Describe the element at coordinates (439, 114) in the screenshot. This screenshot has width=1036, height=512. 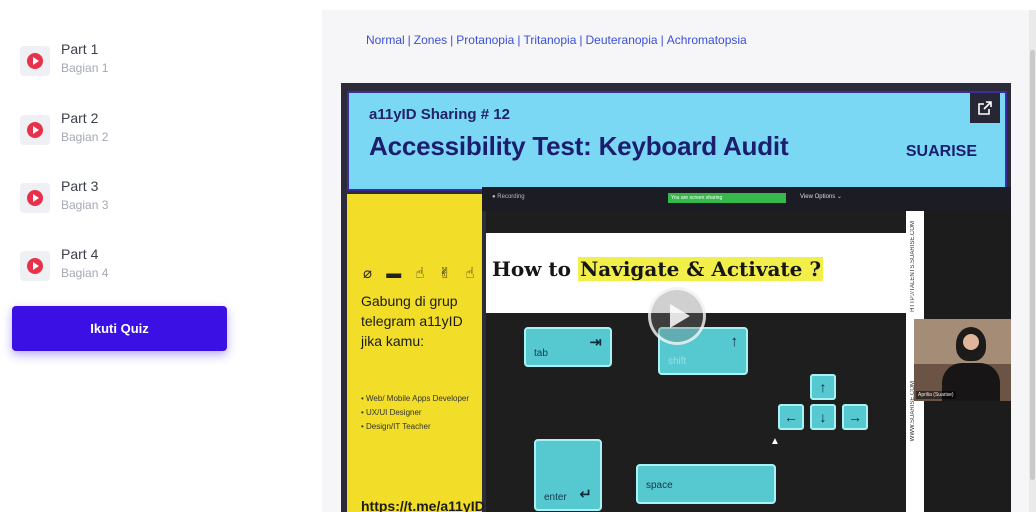
I see `sharing-tag: a11yID Sharing # 12` at that location.